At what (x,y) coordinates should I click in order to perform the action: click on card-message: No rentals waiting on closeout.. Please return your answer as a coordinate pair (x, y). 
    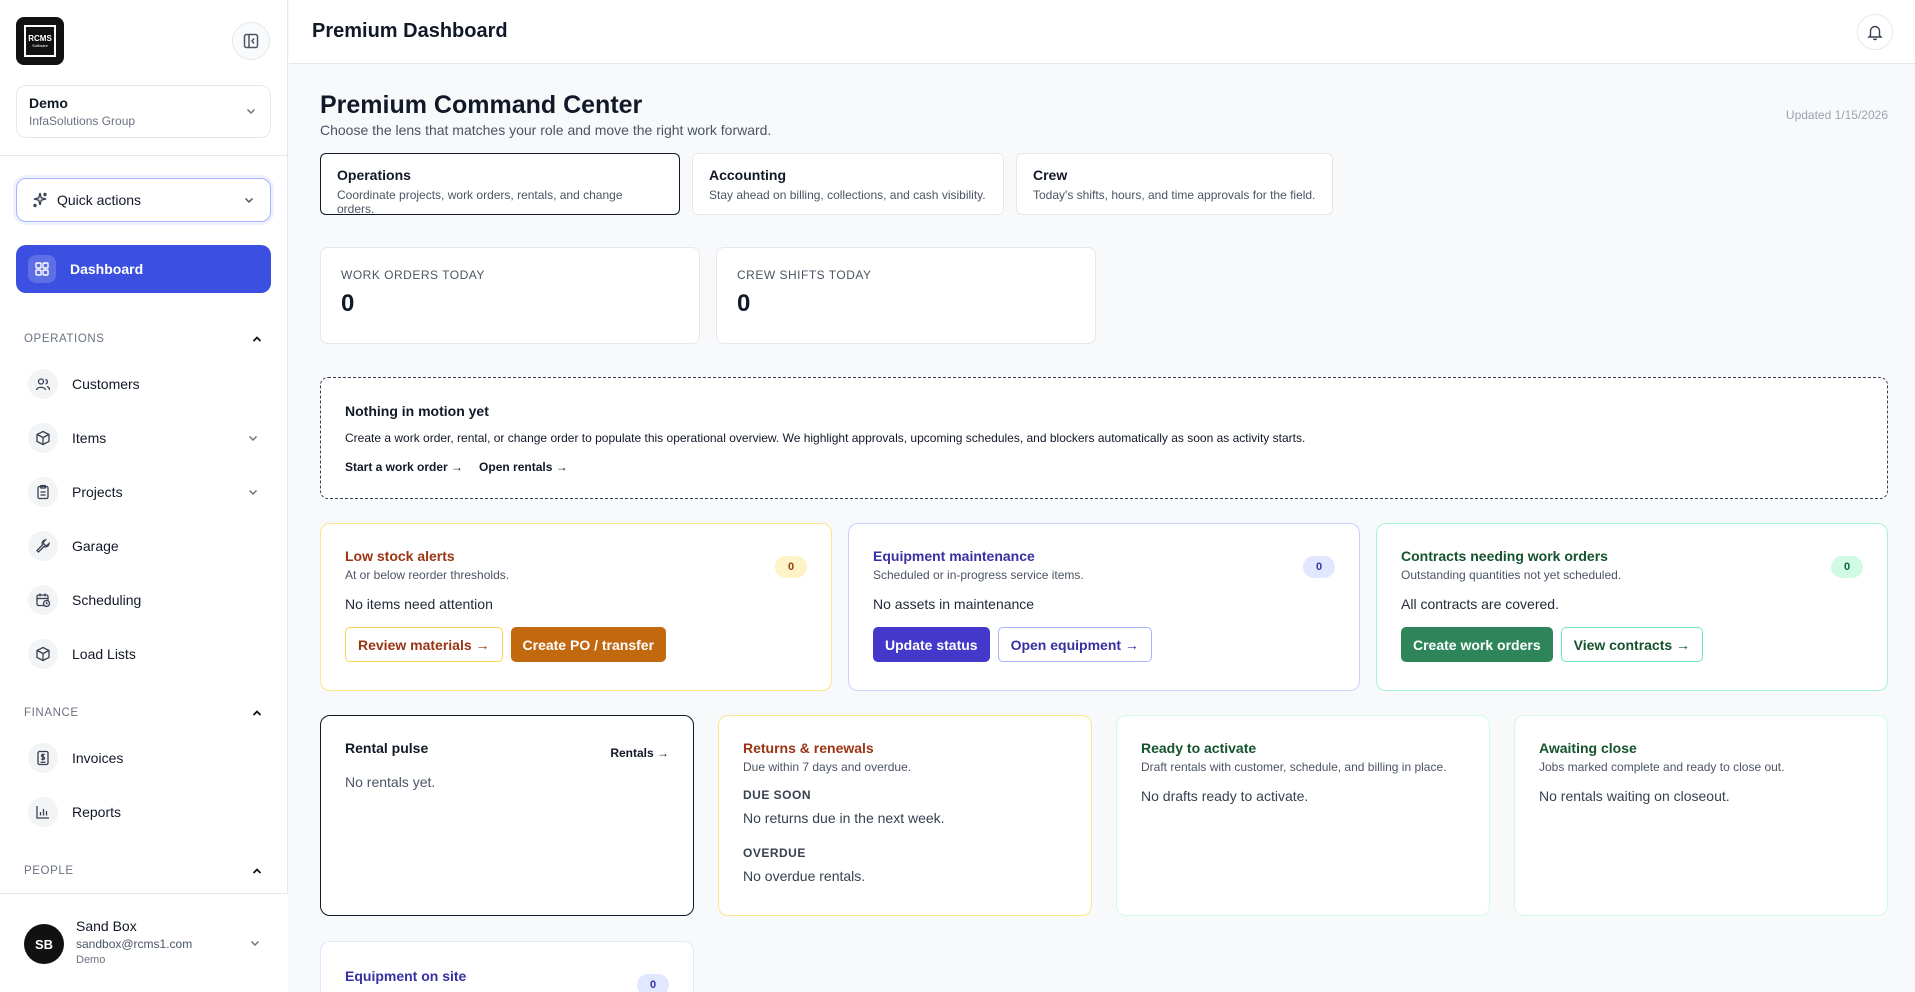
    Looking at the image, I should click on (1634, 796).